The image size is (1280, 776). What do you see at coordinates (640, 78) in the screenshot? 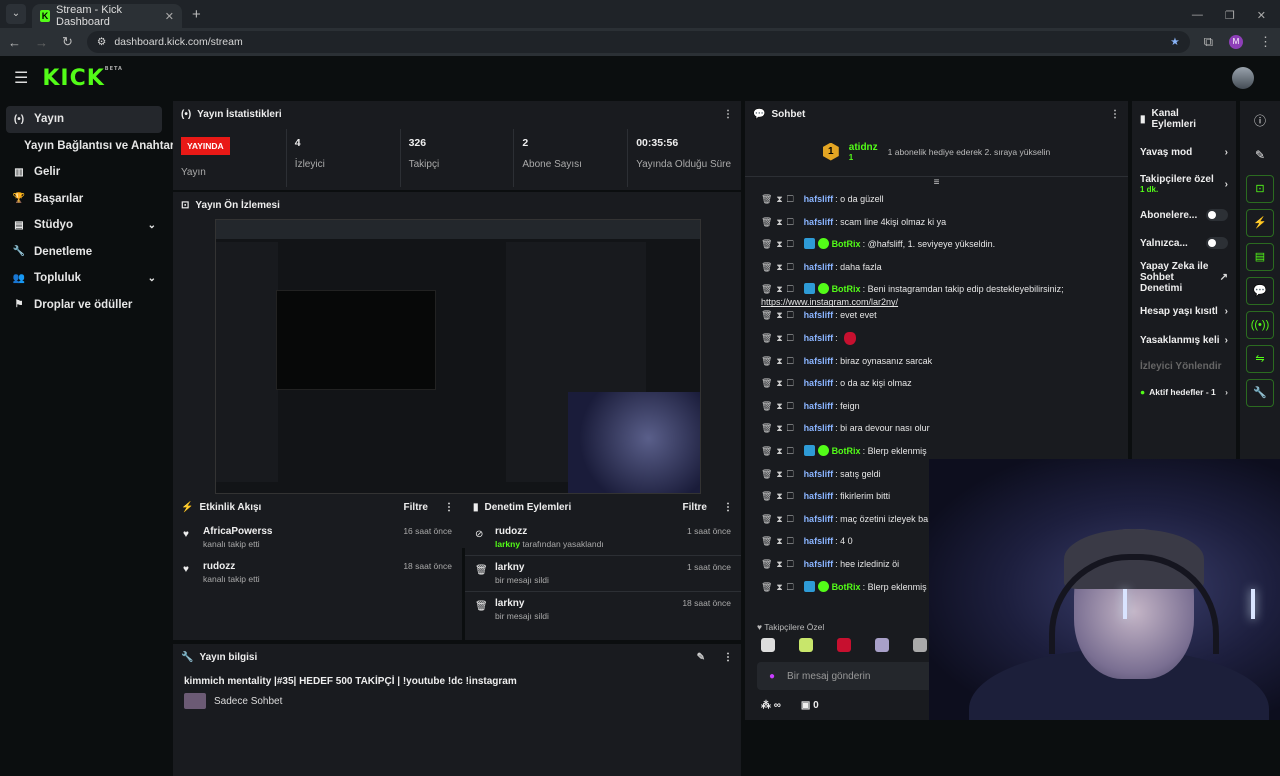
I see `top-bar: ☰ KICKBETA` at bounding box center [640, 78].